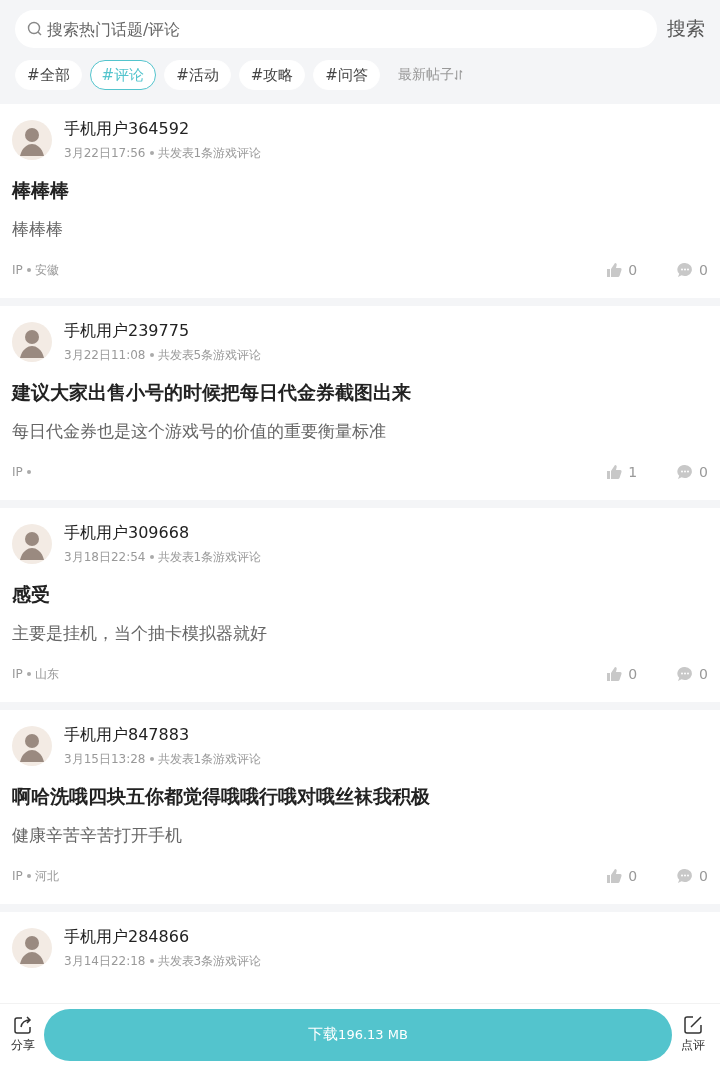 Image resolution: width=720 pixels, height=1065 pixels. I want to click on tag-chip: #全部, so click(48, 75).